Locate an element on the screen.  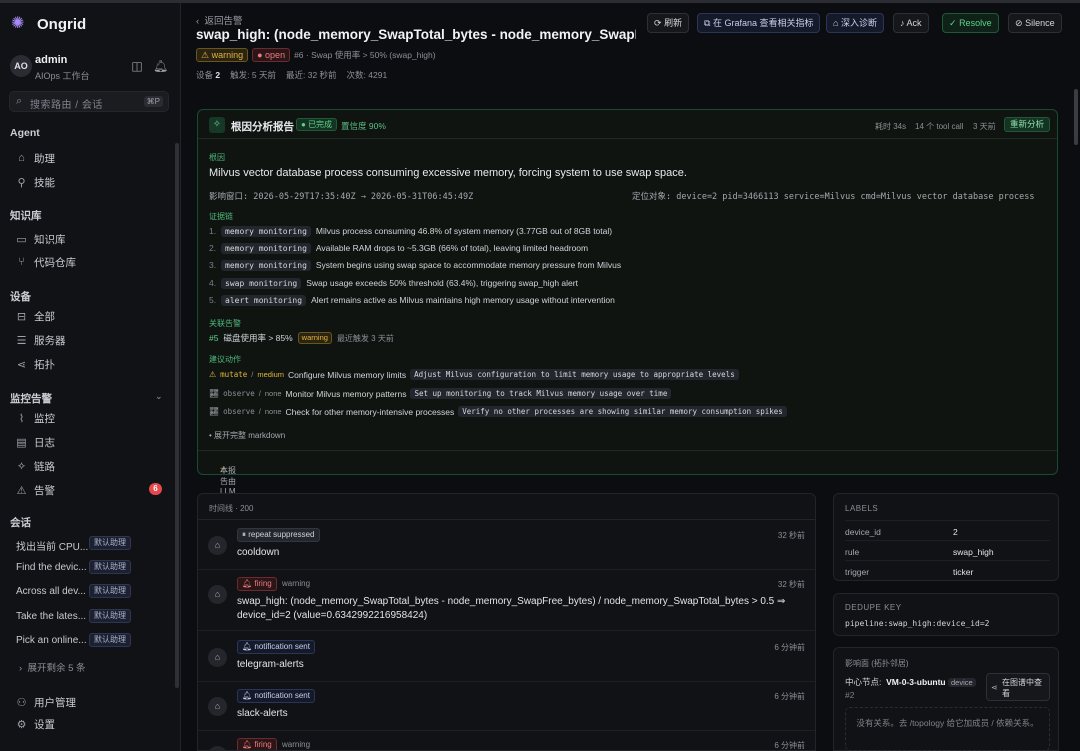
meta-label: 触发: is located at coordinates (240, 75).